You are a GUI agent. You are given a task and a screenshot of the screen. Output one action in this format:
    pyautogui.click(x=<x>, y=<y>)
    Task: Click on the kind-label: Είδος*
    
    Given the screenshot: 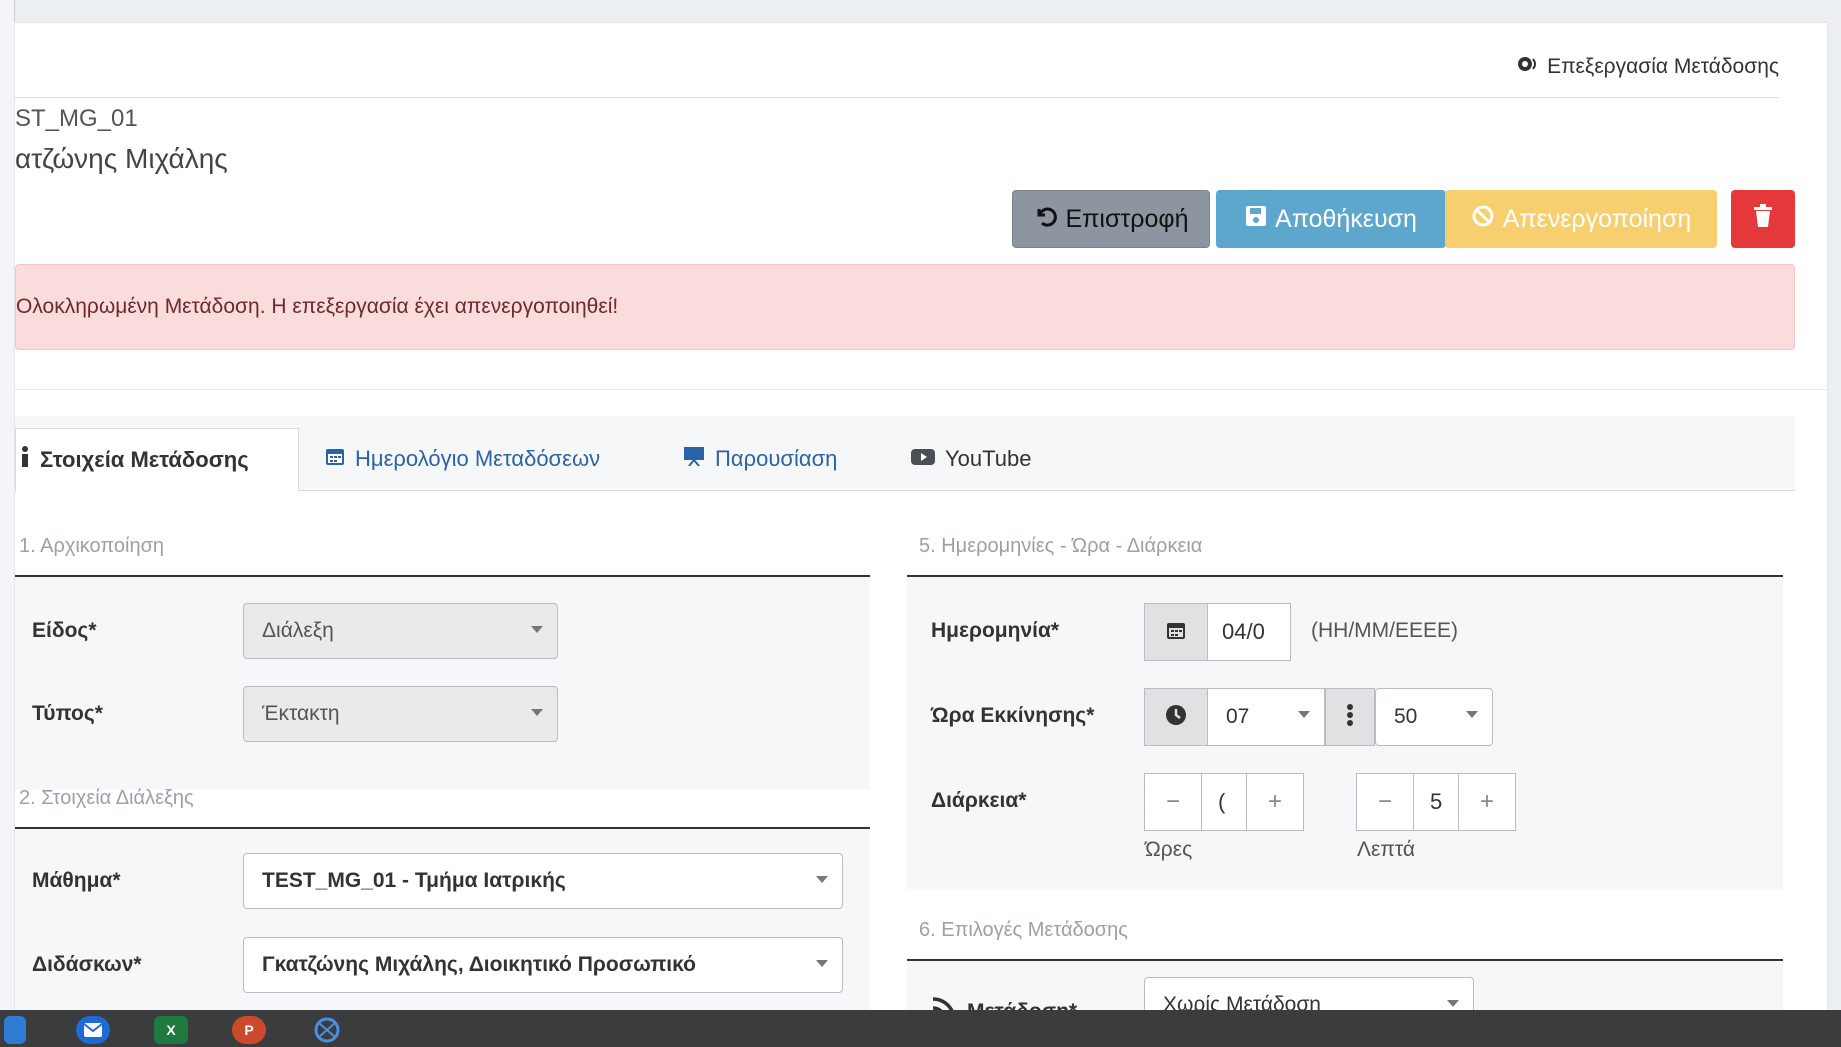 What is the action you would take?
    pyautogui.click(x=64, y=630)
    